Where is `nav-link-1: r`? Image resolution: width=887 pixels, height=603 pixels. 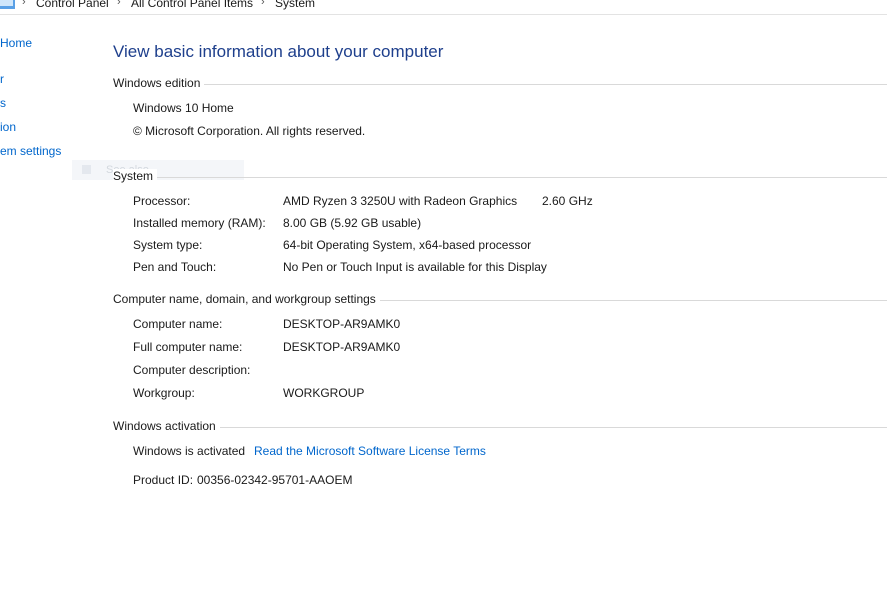
nav-link-1: r is located at coordinates (2, 79).